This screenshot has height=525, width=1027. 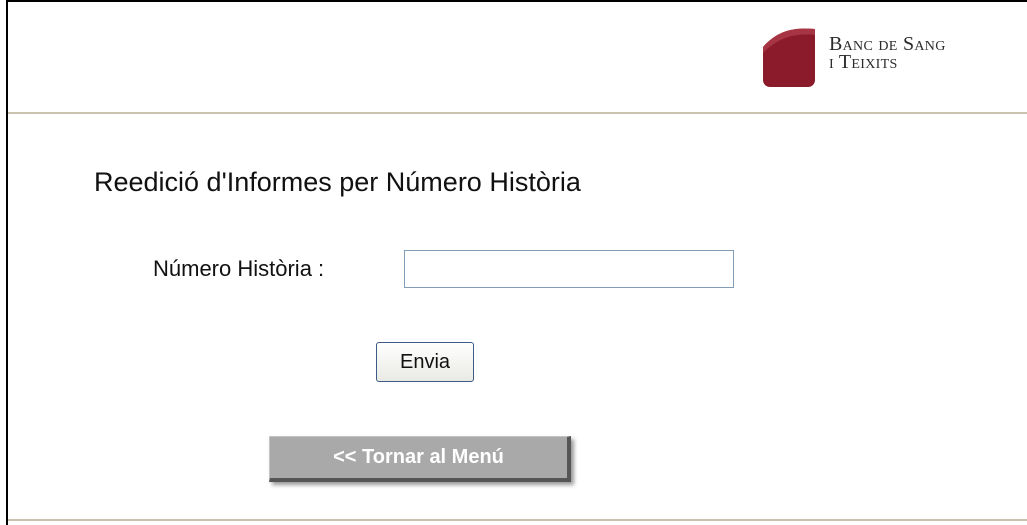 I want to click on bst-logo: Banc de Sang i Teixits, so click(x=888, y=58).